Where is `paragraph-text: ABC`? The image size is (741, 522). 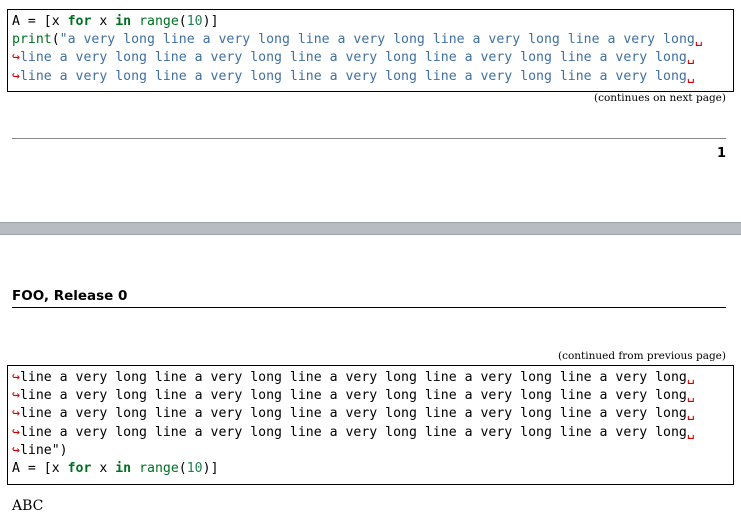 paragraph-text: ABC is located at coordinates (28, 506).